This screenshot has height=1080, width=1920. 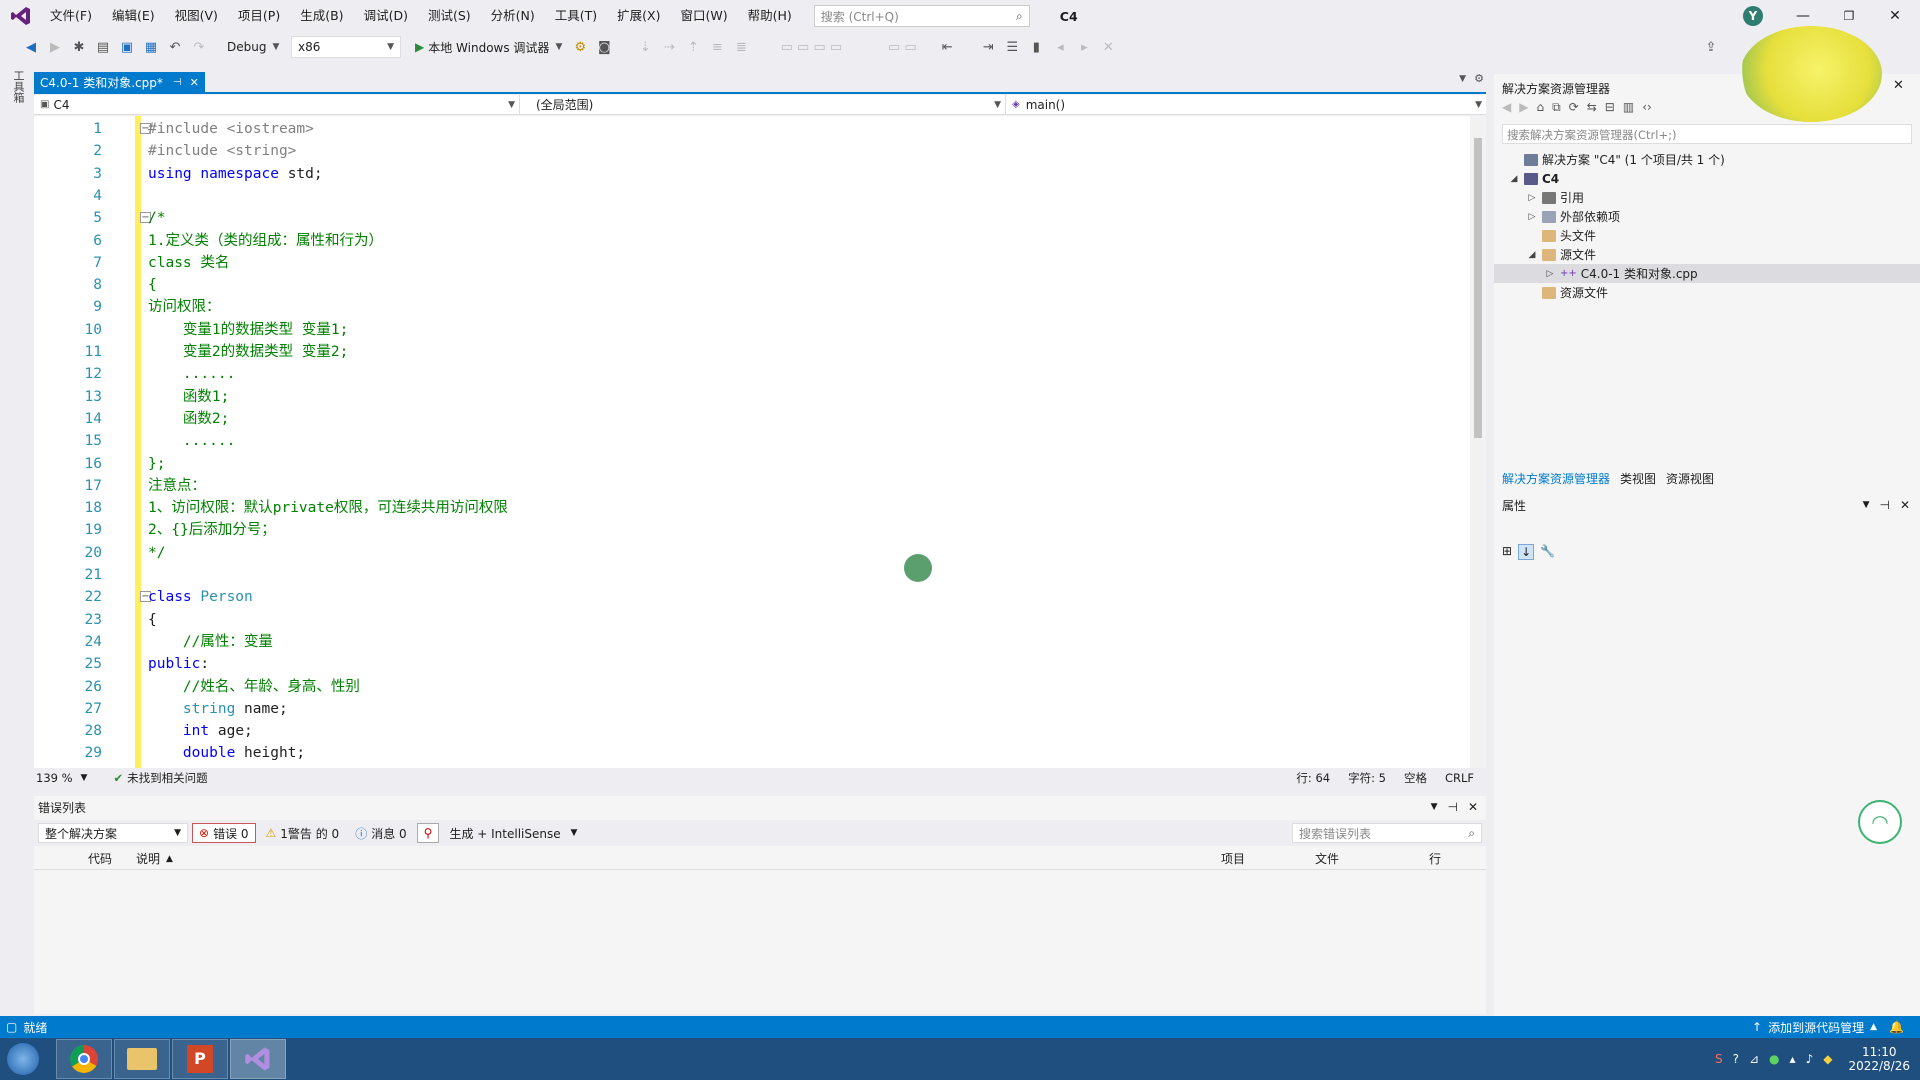 What do you see at coordinates (380, 833) in the screenshot?
I see `messages-filter-button: ⓘ 消息 0` at bounding box center [380, 833].